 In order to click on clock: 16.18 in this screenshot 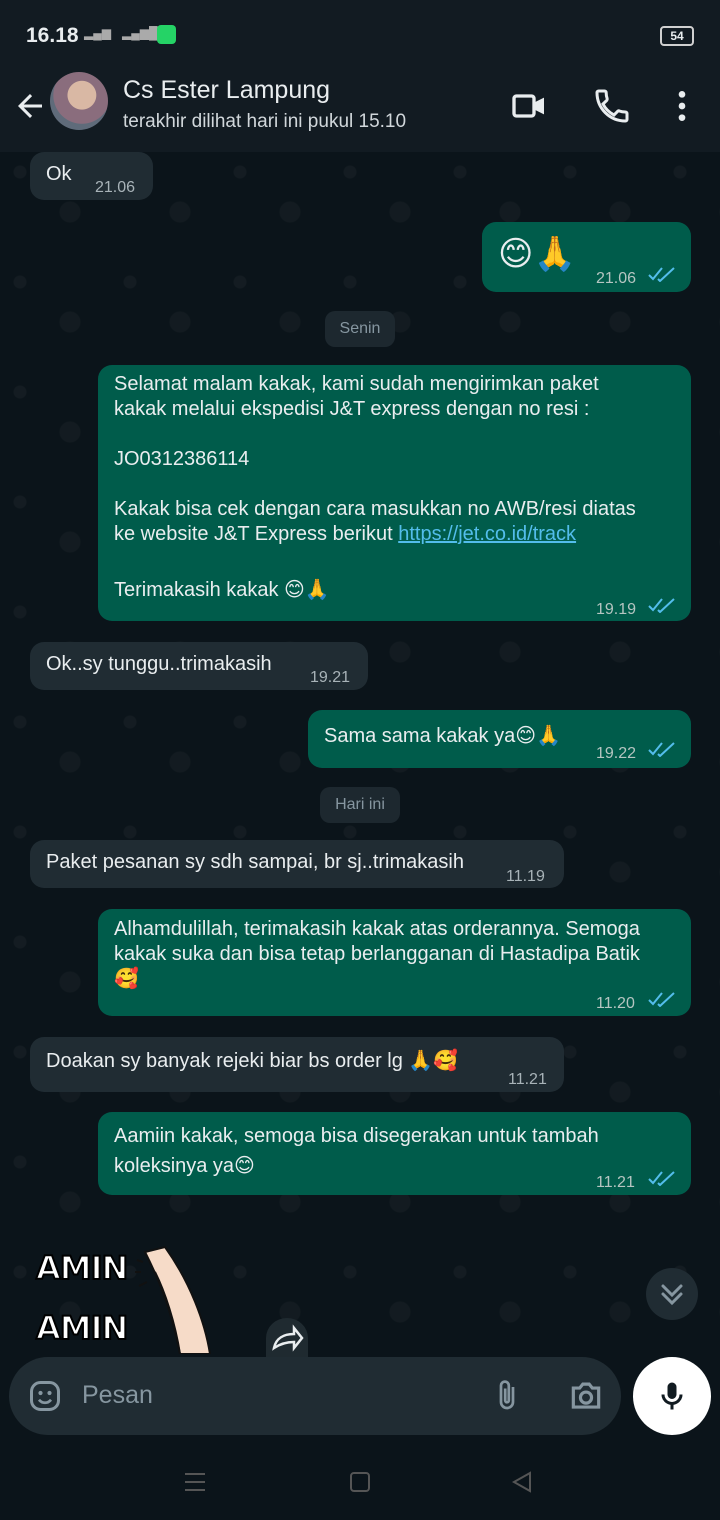, I will do `click(52, 35)`.